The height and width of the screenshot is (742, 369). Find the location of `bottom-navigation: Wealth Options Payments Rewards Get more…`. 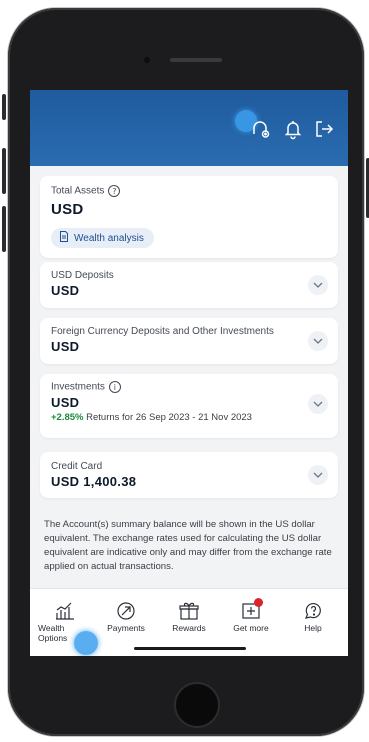

bottom-navigation: Wealth Options Payments Rewards Get more… is located at coordinates (189, 622).